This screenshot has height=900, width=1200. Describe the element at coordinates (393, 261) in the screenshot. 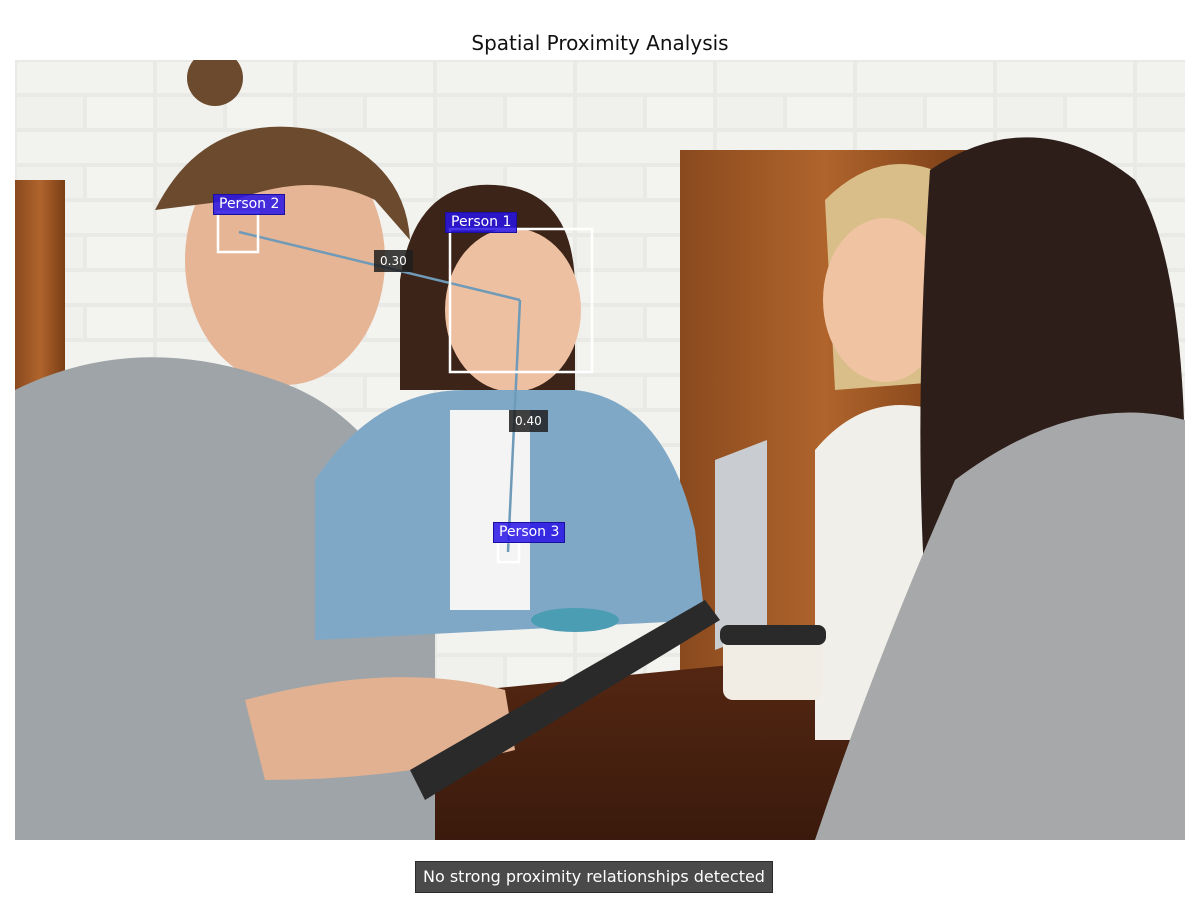

I see `distance-label-person2-person1: 0.30` at that location.